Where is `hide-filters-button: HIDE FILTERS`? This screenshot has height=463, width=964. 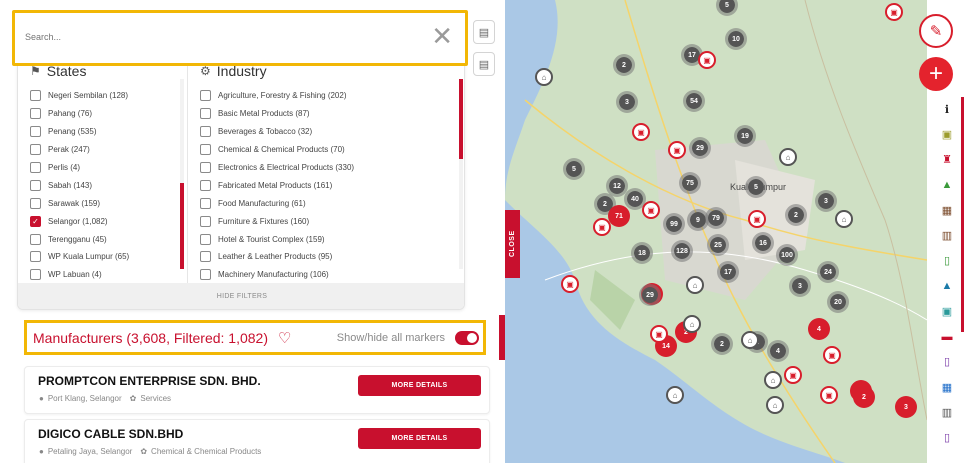
hide-filters-button: HIDE FILTERS is located at coordinates (241, 296).